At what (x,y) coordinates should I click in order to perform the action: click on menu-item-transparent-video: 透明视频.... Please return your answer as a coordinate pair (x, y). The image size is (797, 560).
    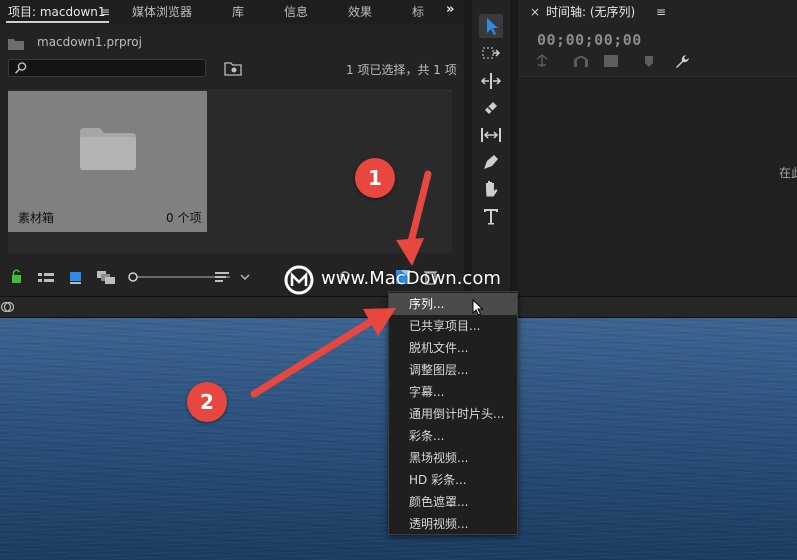
    Looking at the image, I should click on (453, 524).